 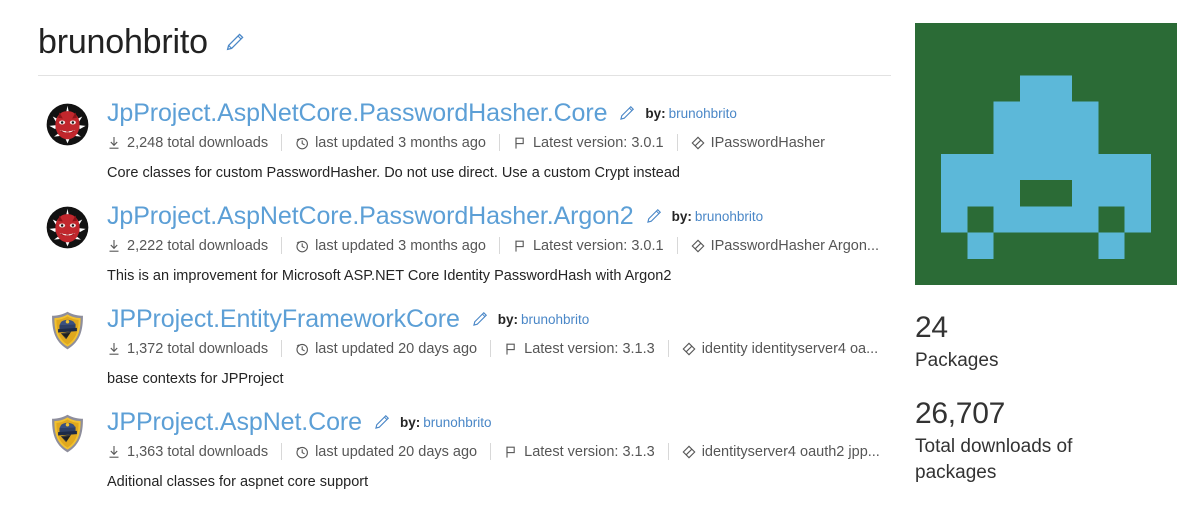 What do you see at coordinates (589, 451) in the screenshot?
I see `version-text: Latest version: 3.1.3` at bounding box center [589, 451].